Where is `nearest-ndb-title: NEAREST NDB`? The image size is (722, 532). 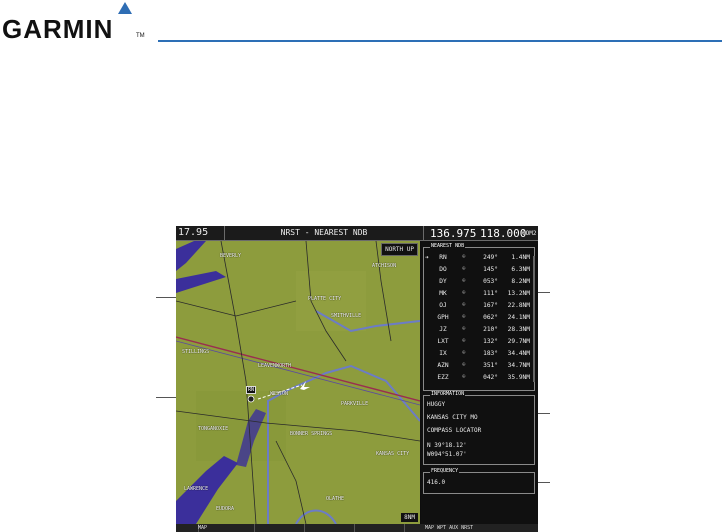
nearest-ndb-title: NEAREST NDB is located at coordinates (448, 246).